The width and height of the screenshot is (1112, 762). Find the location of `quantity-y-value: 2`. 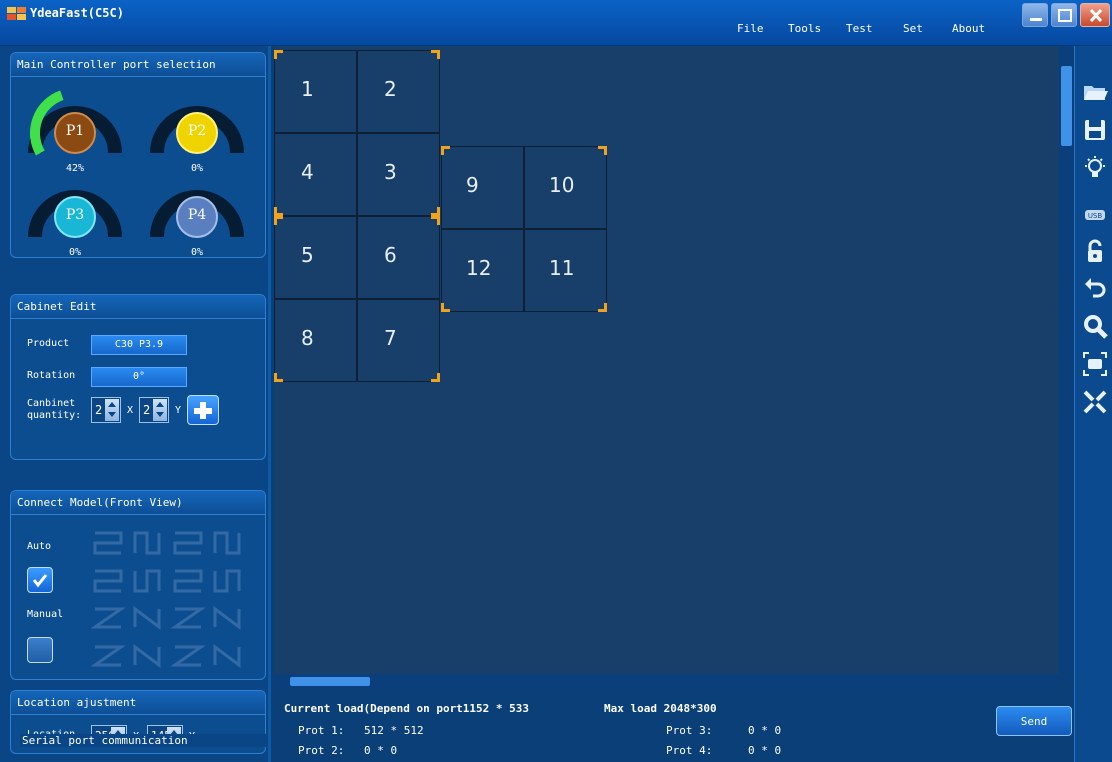

quantity-y-value: 2 is located at coordinates (147, 410).